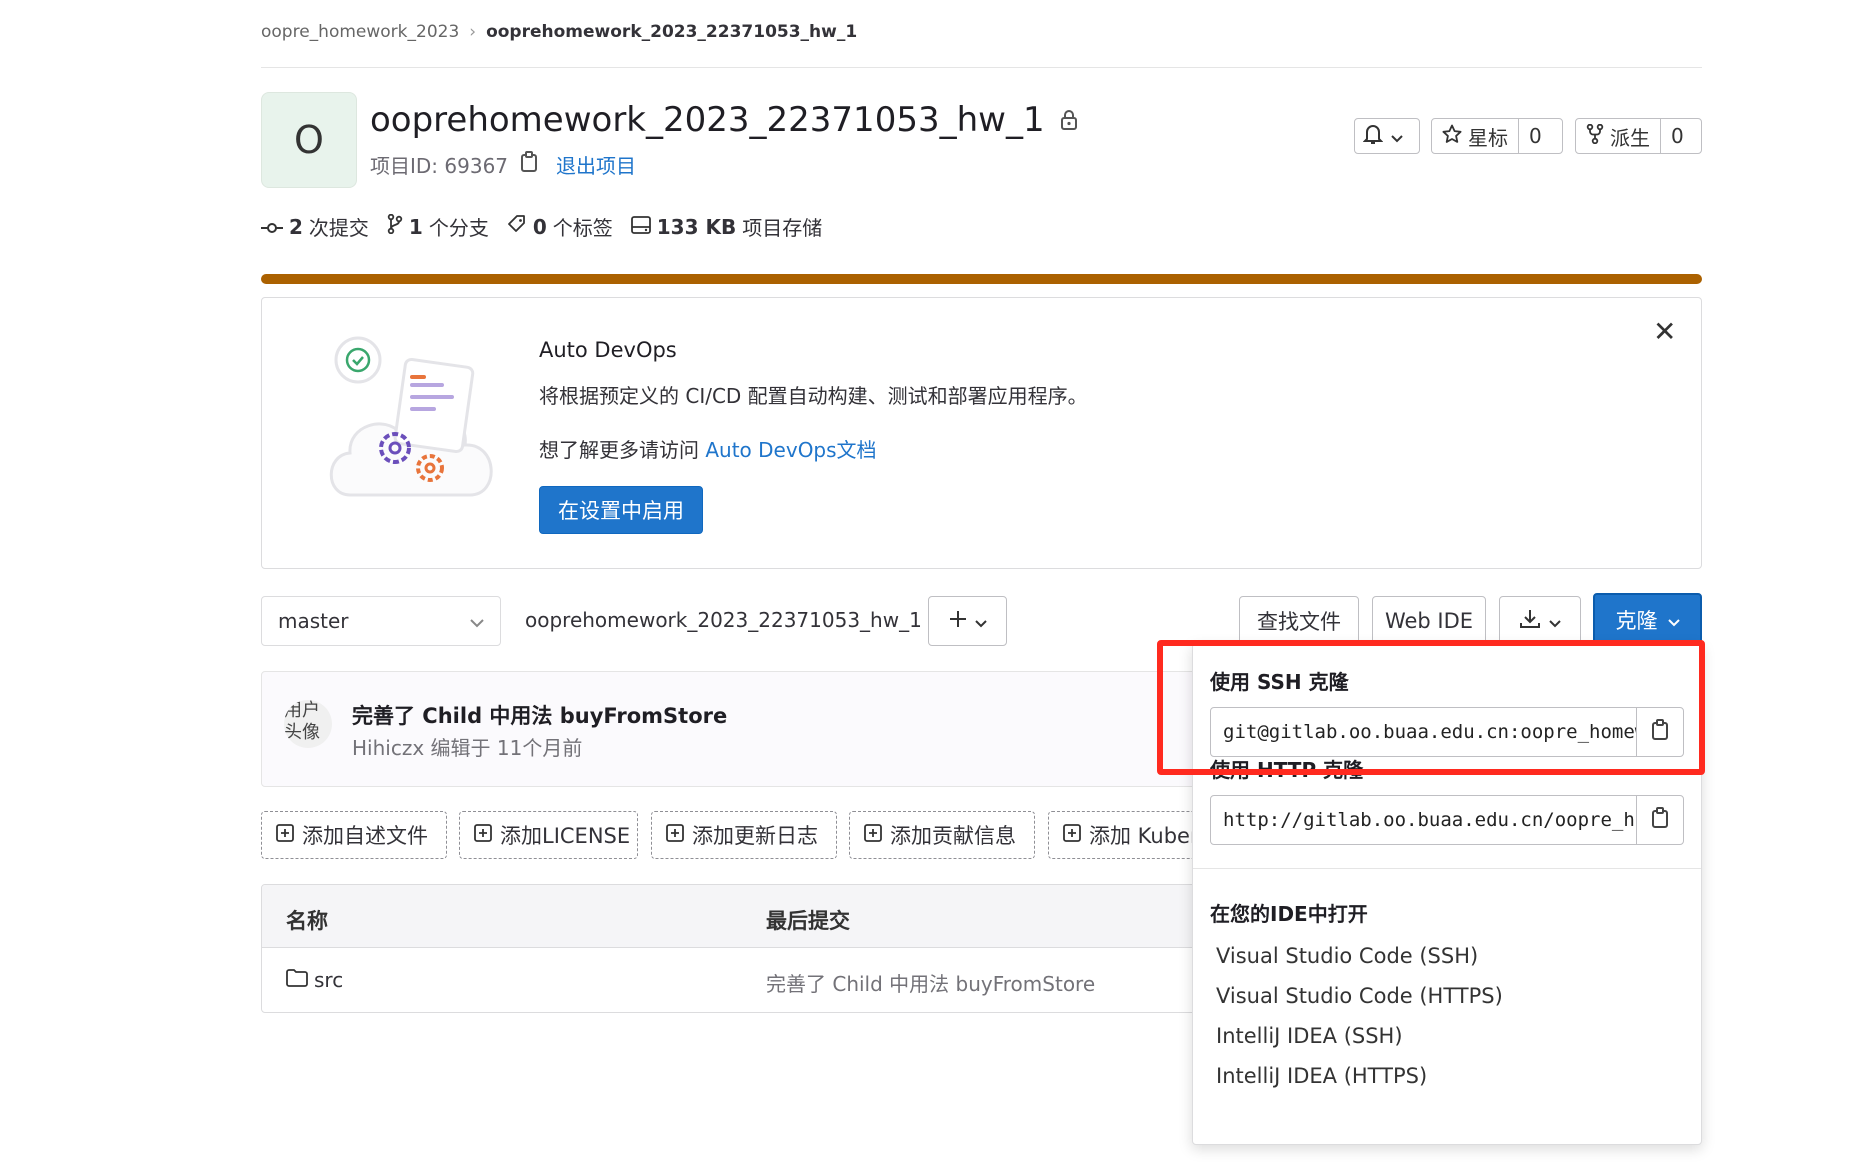 The height and width of the screenshot is (1176, 1876). What do you see at coordinates (782, 228) in the screenshot?
I see `storage-label: 项目存储` at bounding box center [782, 228].